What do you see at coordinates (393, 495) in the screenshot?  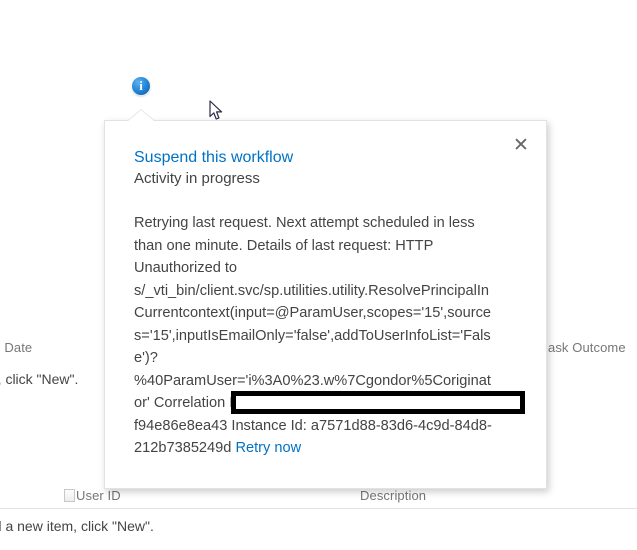 I see `column-header-description: Description` at bounding box center [393, 495].